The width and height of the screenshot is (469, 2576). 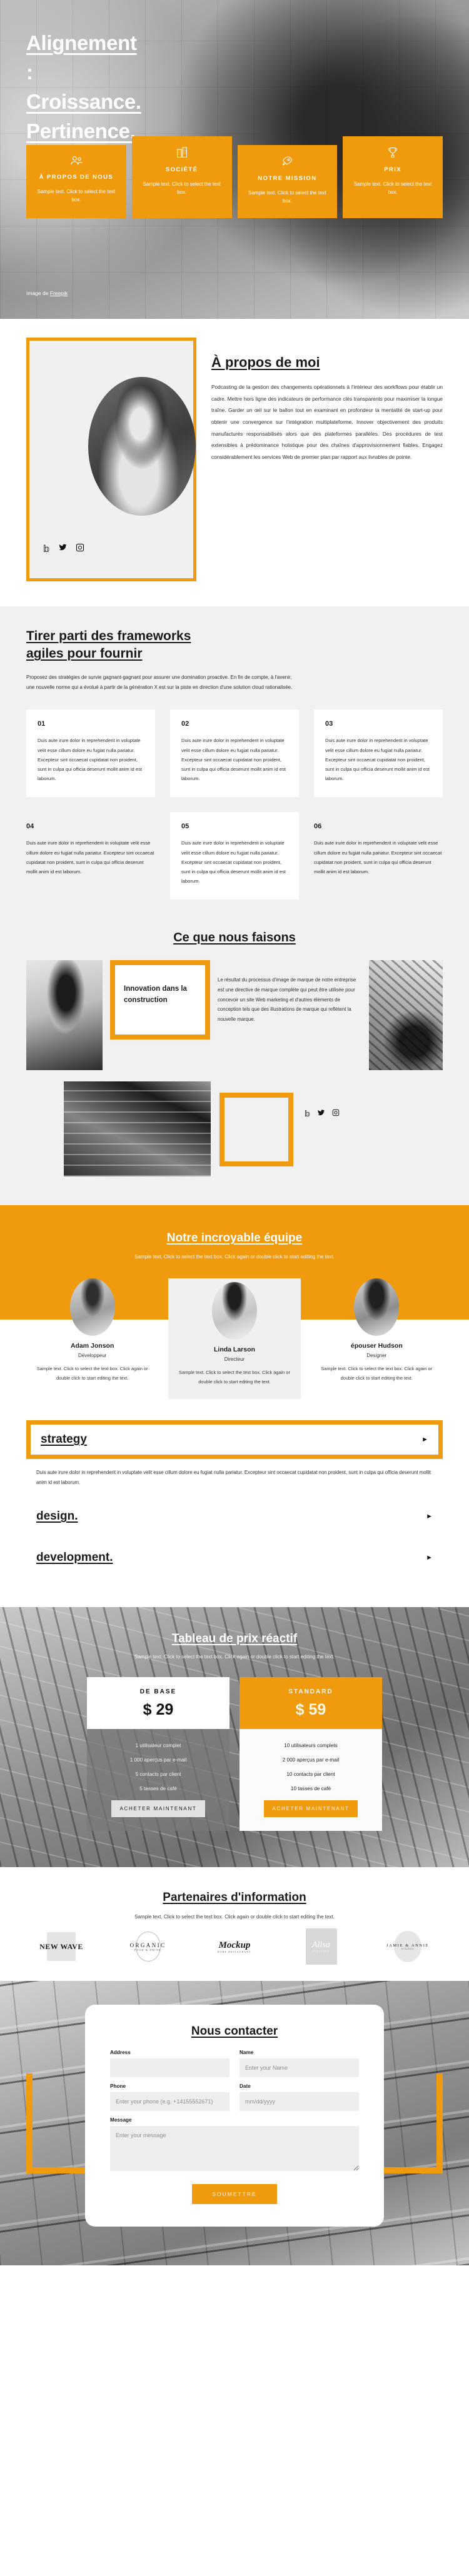 I want to click on pricing-plan-header: STANDARD $ 59, so click(x=311, y=1702).